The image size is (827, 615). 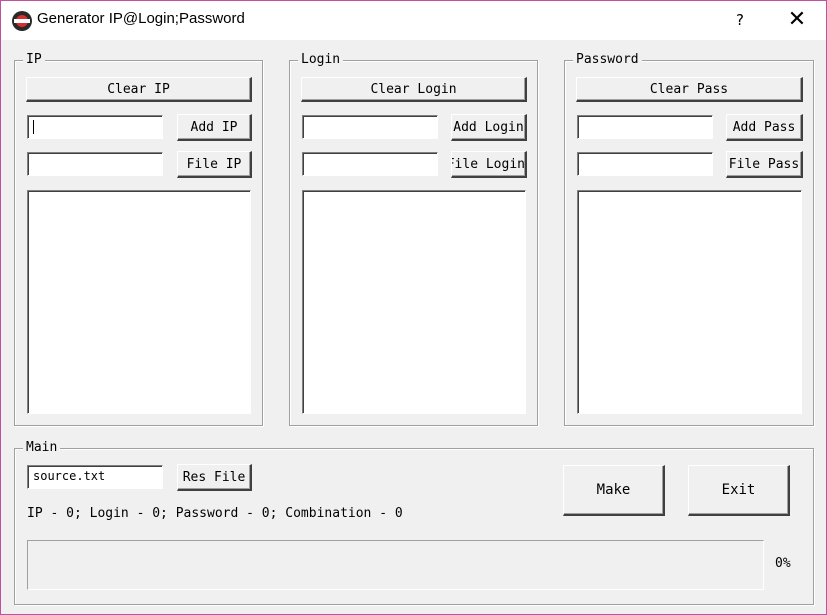 I want to click on add-login-button: Add Login, so click(x=489, y=127).